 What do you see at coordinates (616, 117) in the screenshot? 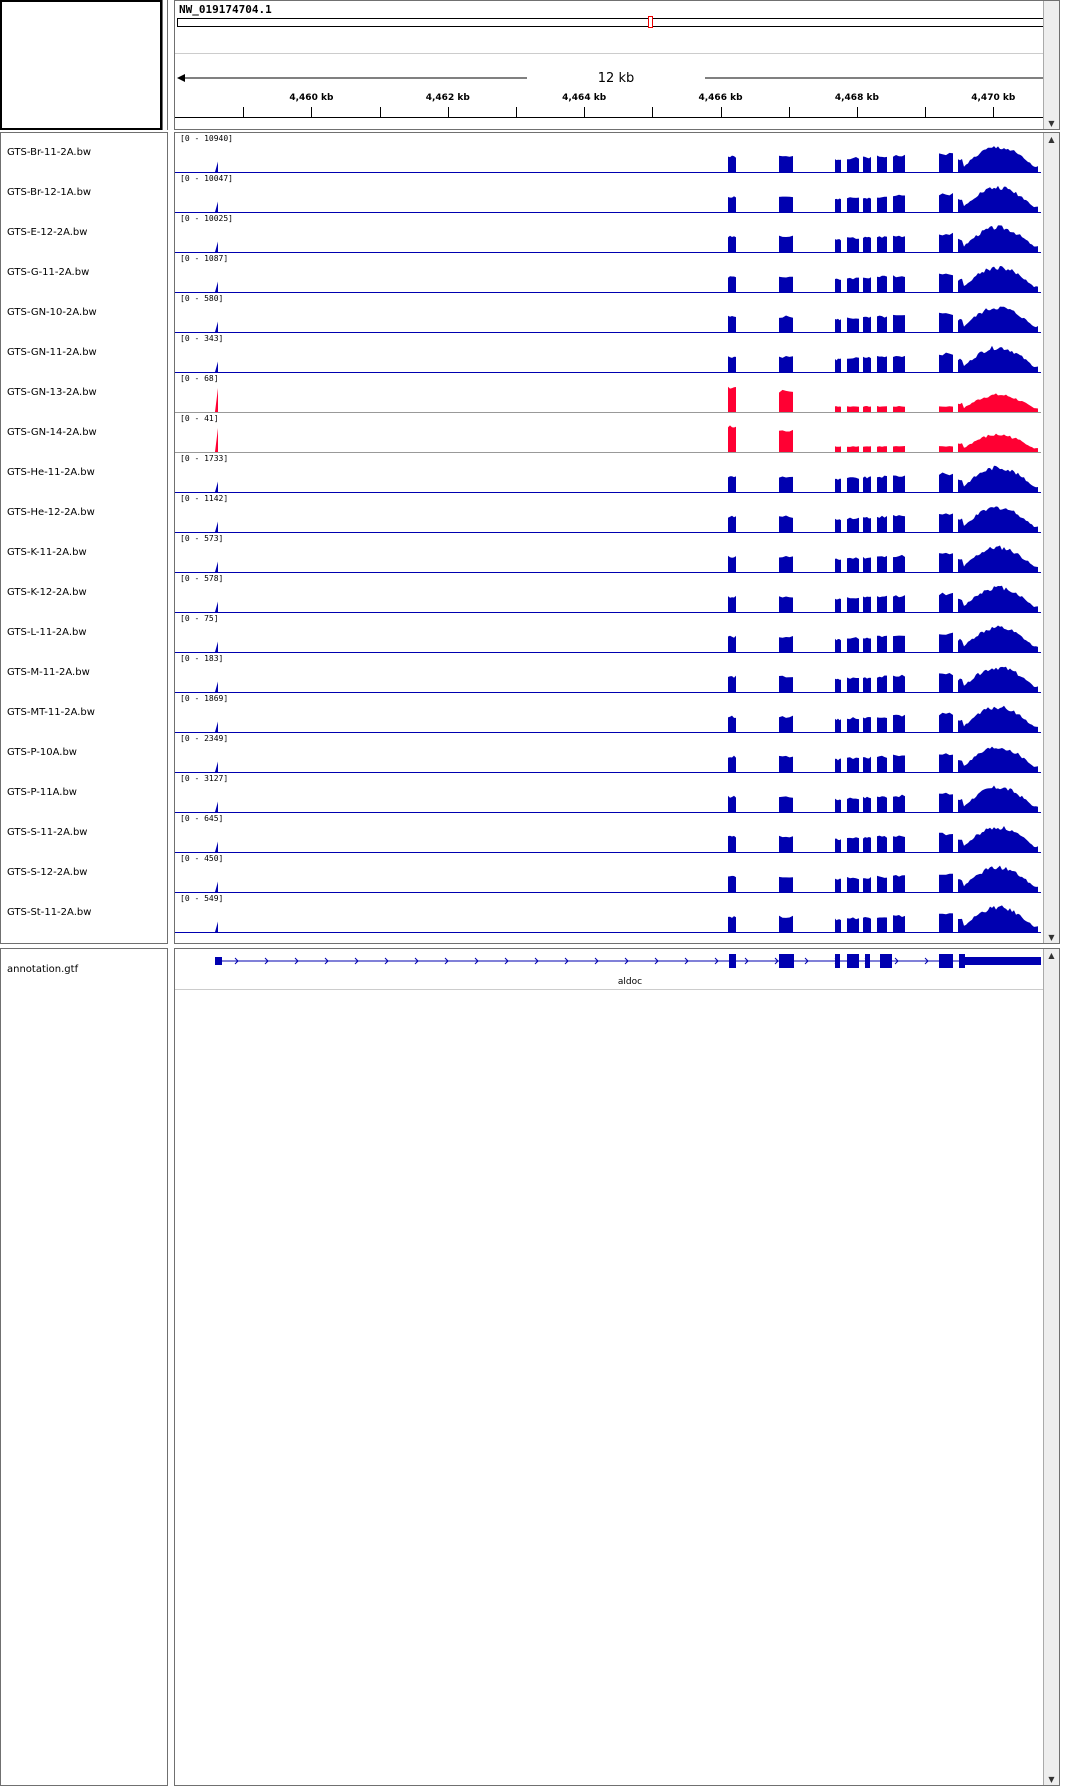
I see `ruler-baseline` at bounding box center [616, 117].